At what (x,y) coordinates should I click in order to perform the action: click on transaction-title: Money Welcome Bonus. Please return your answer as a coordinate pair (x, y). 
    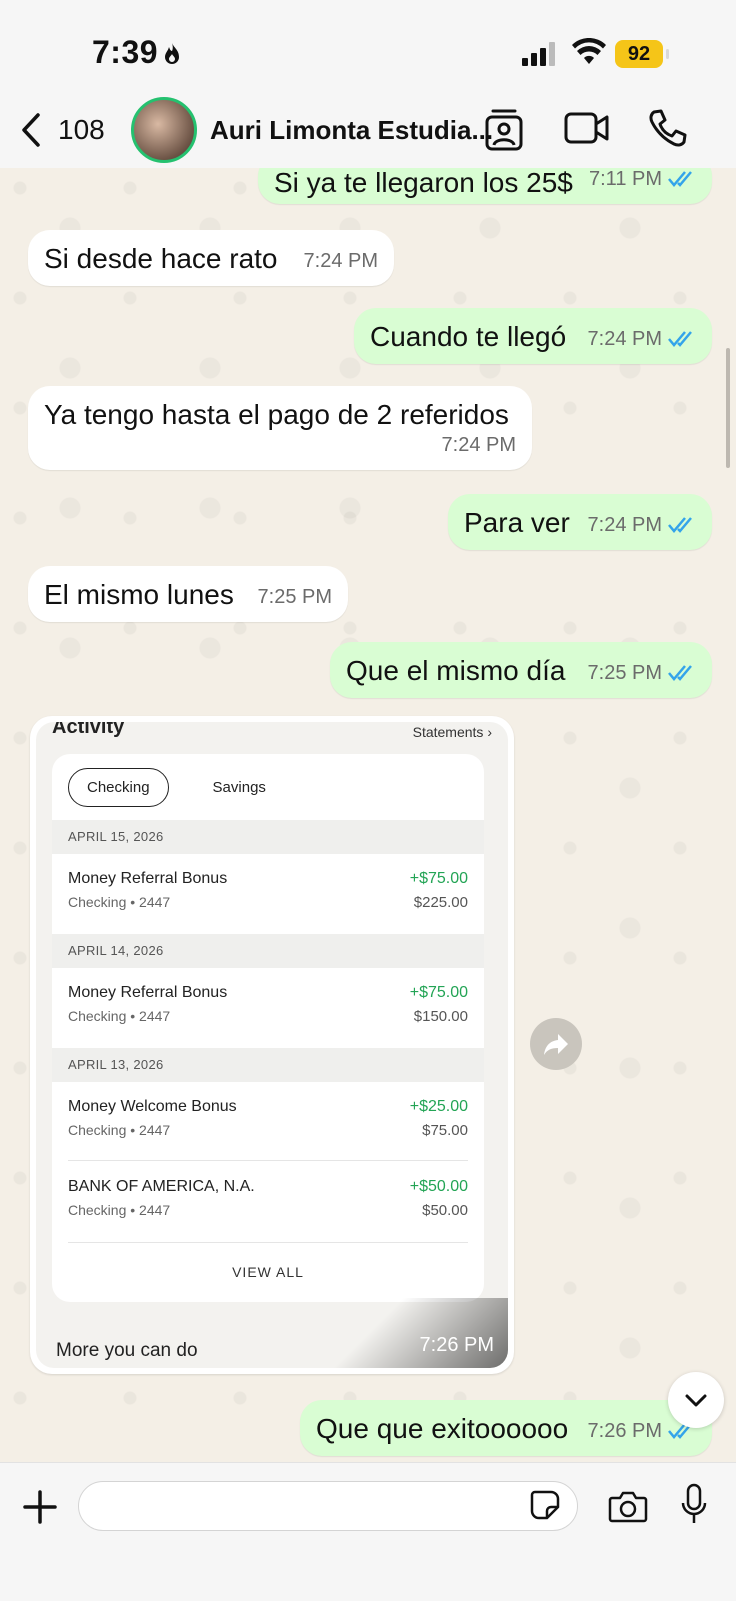
    Looking at the image, I should click on (152, 1106).